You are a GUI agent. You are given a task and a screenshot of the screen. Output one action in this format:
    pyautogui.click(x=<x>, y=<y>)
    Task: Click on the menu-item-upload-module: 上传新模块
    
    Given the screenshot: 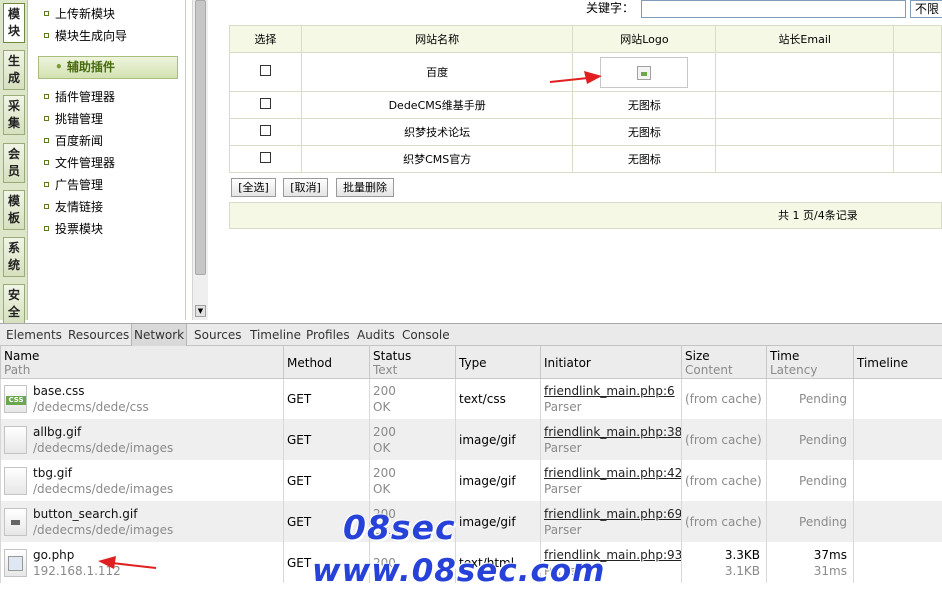 What is the action you would take?
    pyautogui.click(x=79, y=14)
    